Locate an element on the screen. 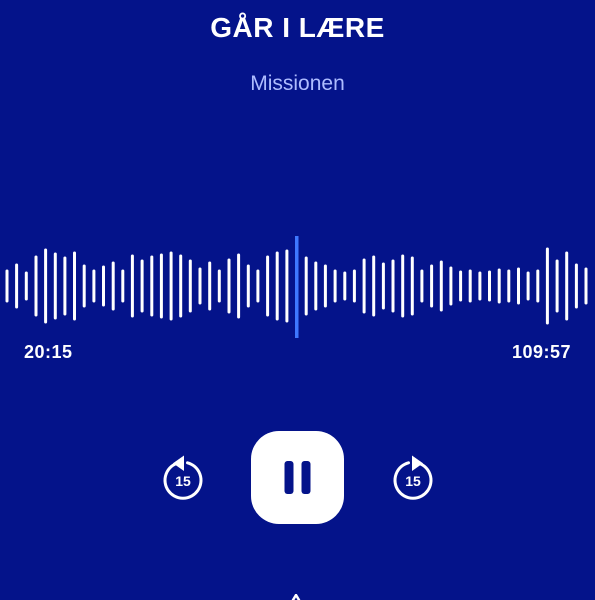  bottom-edge-glyph is located at coordinates (296, 597).